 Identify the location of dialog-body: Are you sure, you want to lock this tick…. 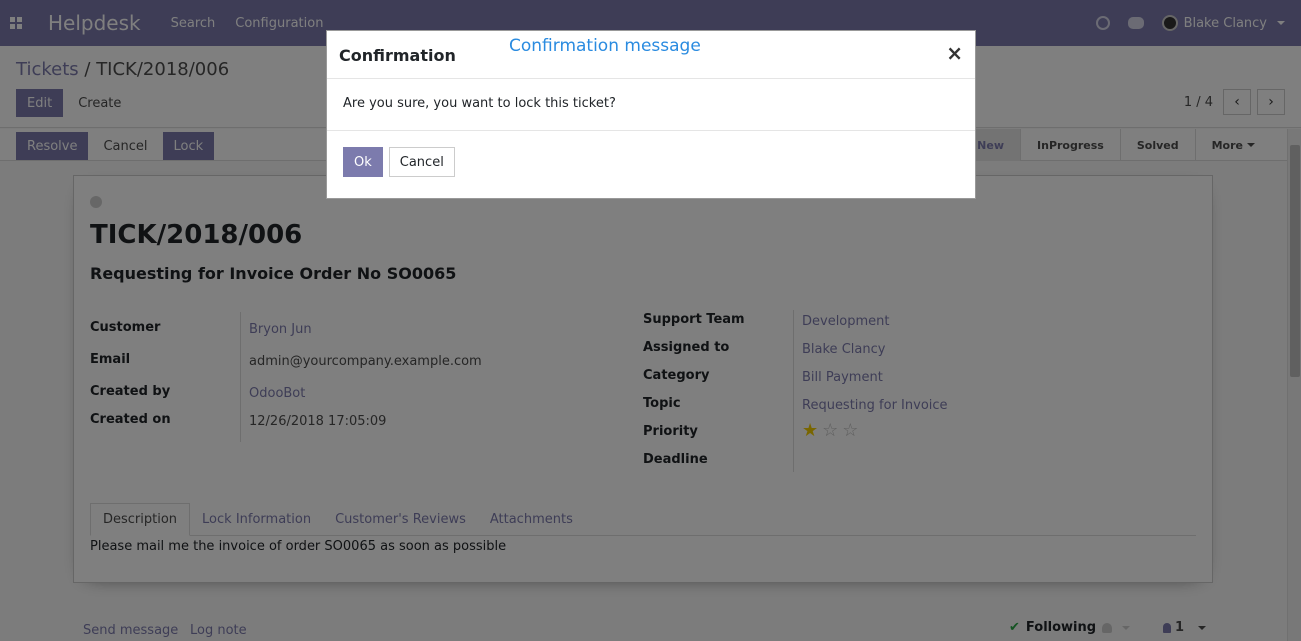
(651, 105).